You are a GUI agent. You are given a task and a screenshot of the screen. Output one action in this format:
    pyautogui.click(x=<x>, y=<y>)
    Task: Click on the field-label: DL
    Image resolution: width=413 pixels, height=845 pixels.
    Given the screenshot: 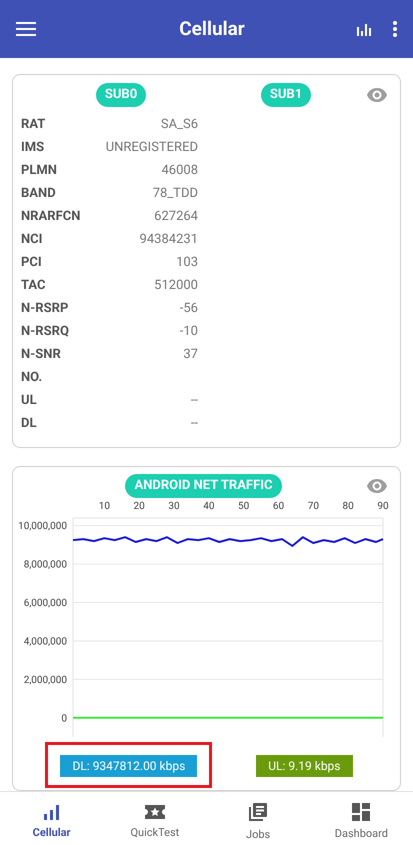 What is the action you would take?
    pyautogui.click(x=28, y=423)
    